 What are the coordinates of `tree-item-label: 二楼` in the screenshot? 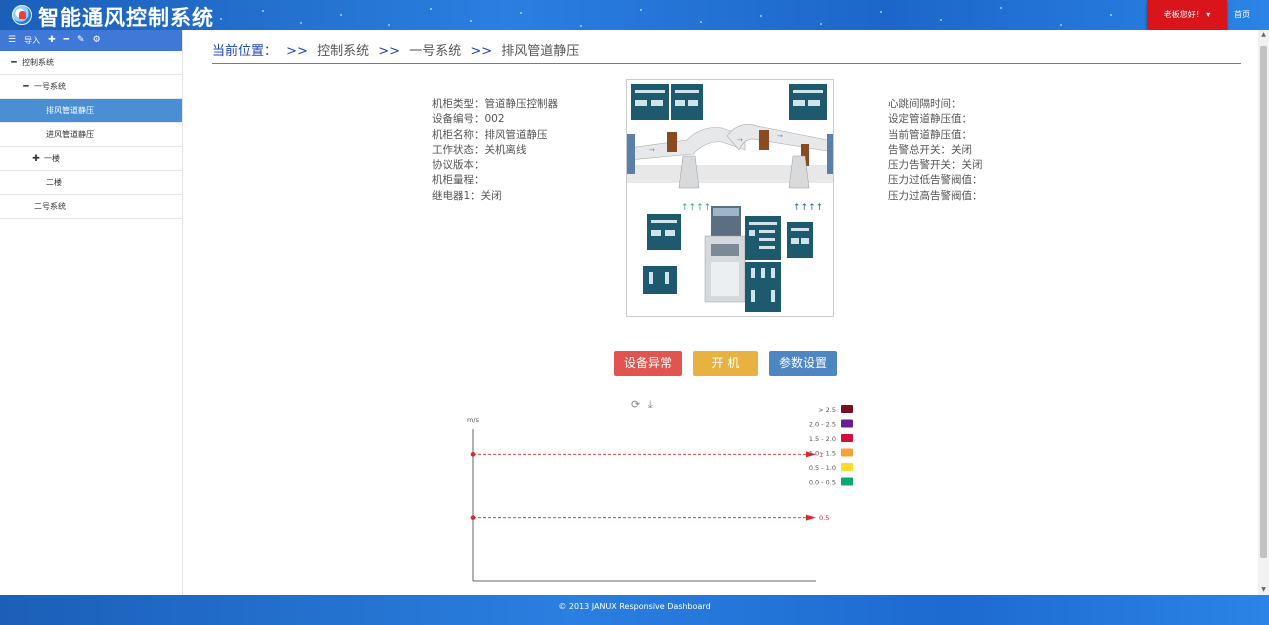 It's located at (54, 182).